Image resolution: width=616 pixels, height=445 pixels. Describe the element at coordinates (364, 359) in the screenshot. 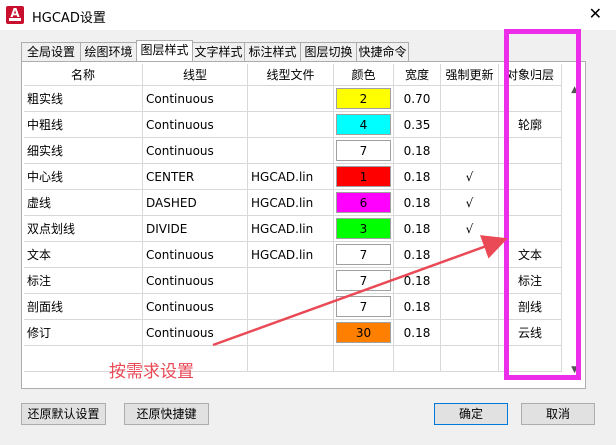

I see `cell-color` at that location.